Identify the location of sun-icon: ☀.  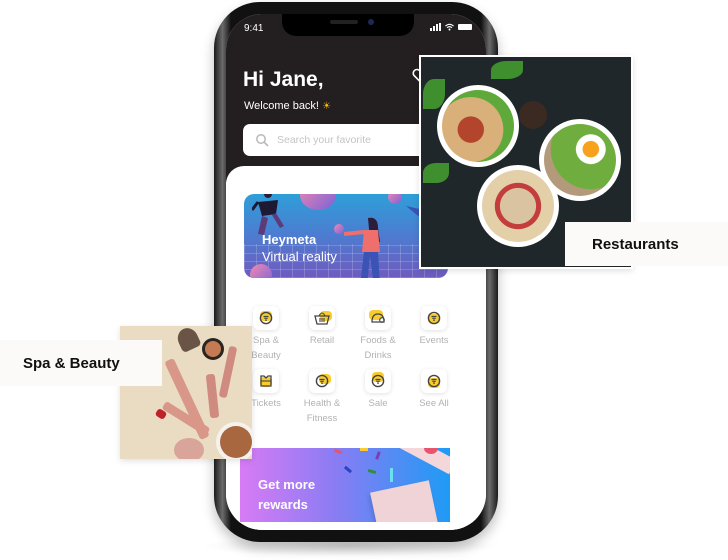
(327, 106).